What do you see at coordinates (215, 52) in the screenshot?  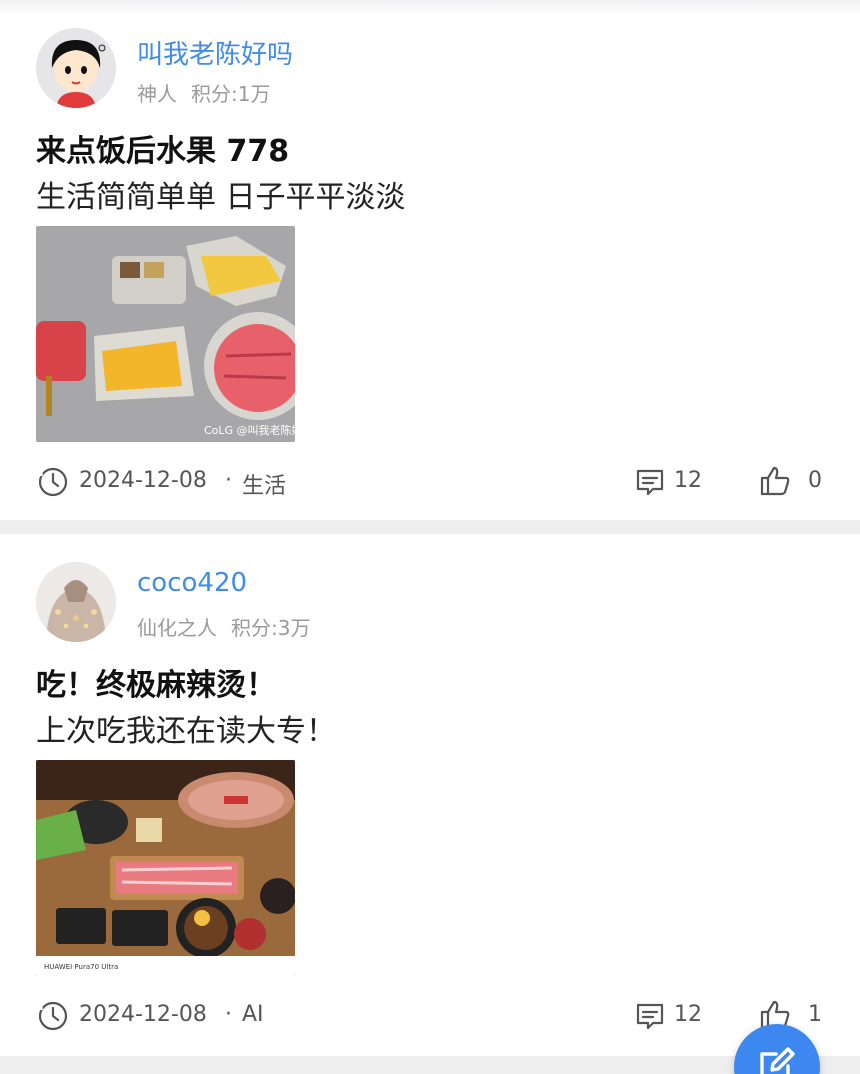 I see `username: 叫我老陈好吗` at bounding box center [215, 52].